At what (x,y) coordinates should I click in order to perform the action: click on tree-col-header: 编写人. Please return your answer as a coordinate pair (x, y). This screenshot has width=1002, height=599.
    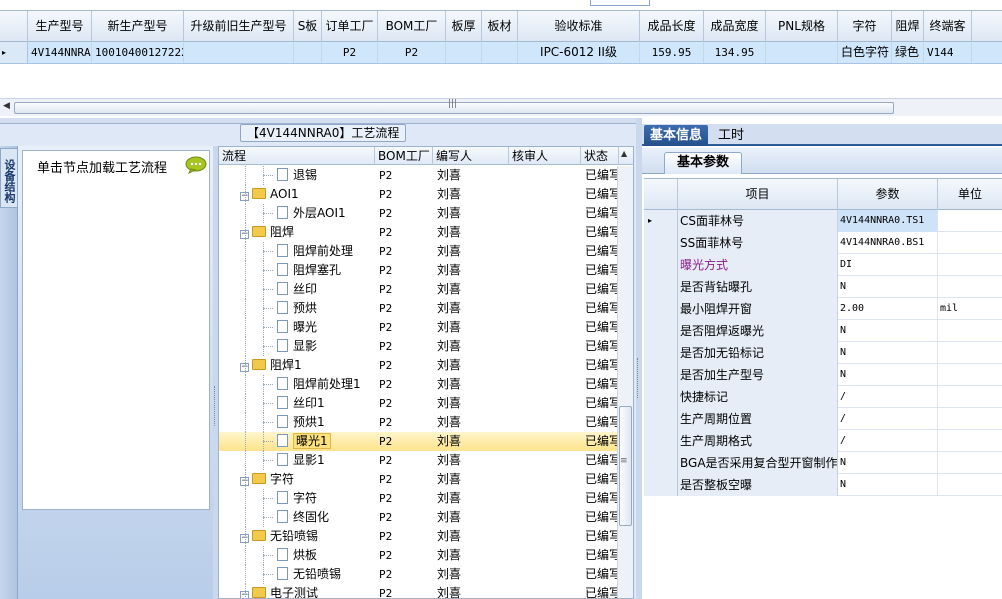
    Looking at the image, I should click on (471, 156).